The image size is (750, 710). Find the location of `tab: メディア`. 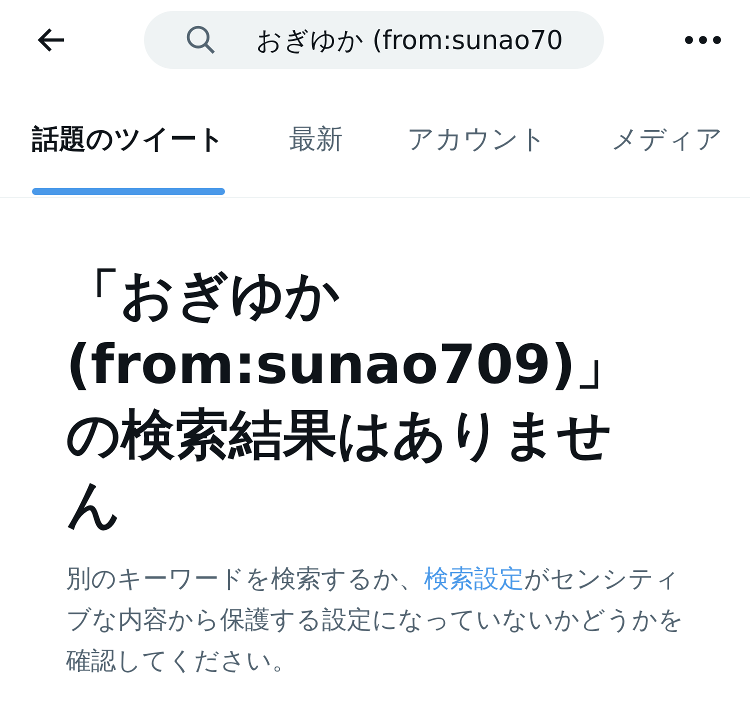

tab: メディア is located at coordinates (667, 138).